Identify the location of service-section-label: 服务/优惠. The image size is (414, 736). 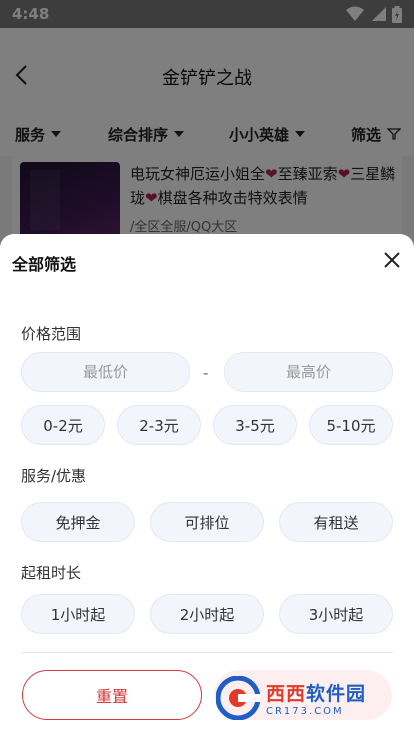
(54, 476).